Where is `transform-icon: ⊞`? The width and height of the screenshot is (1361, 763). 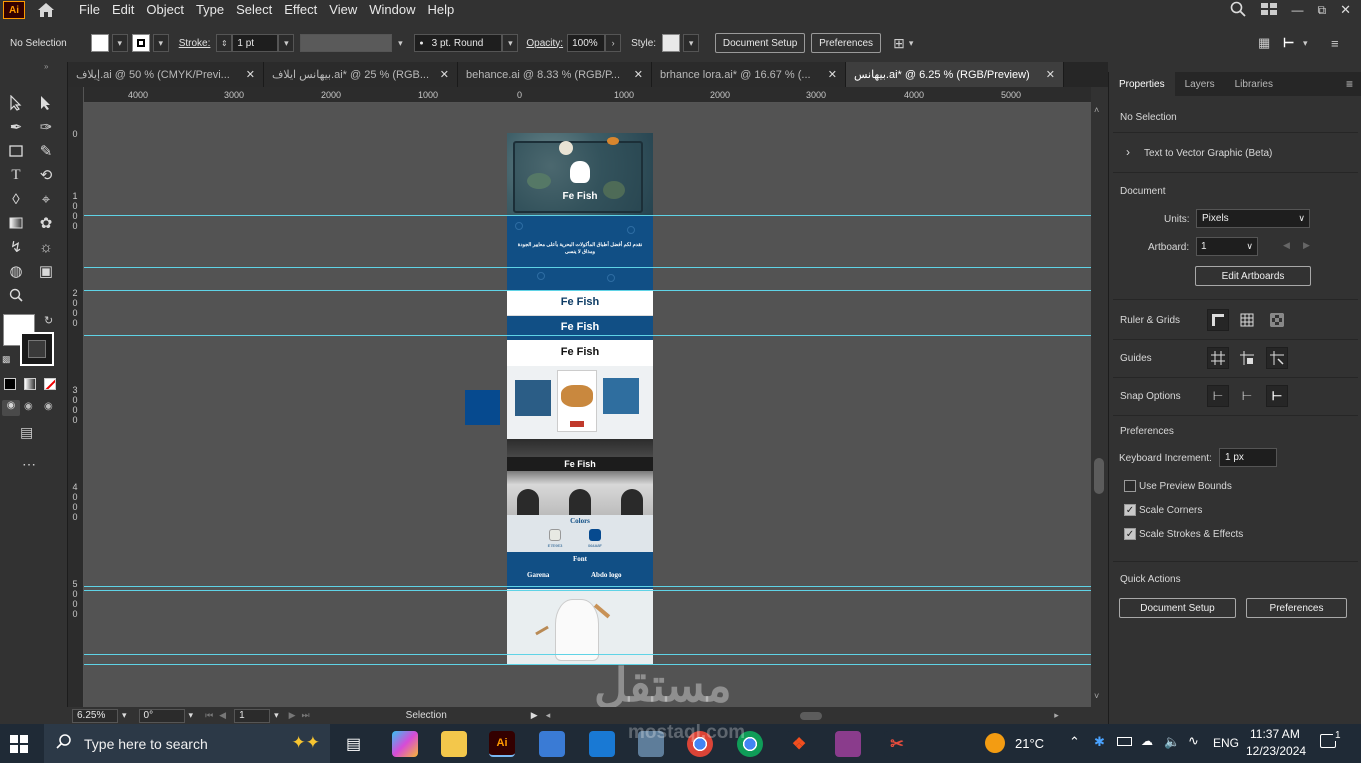
transform-icon: ⊞ is located at coordinates (899, 43).